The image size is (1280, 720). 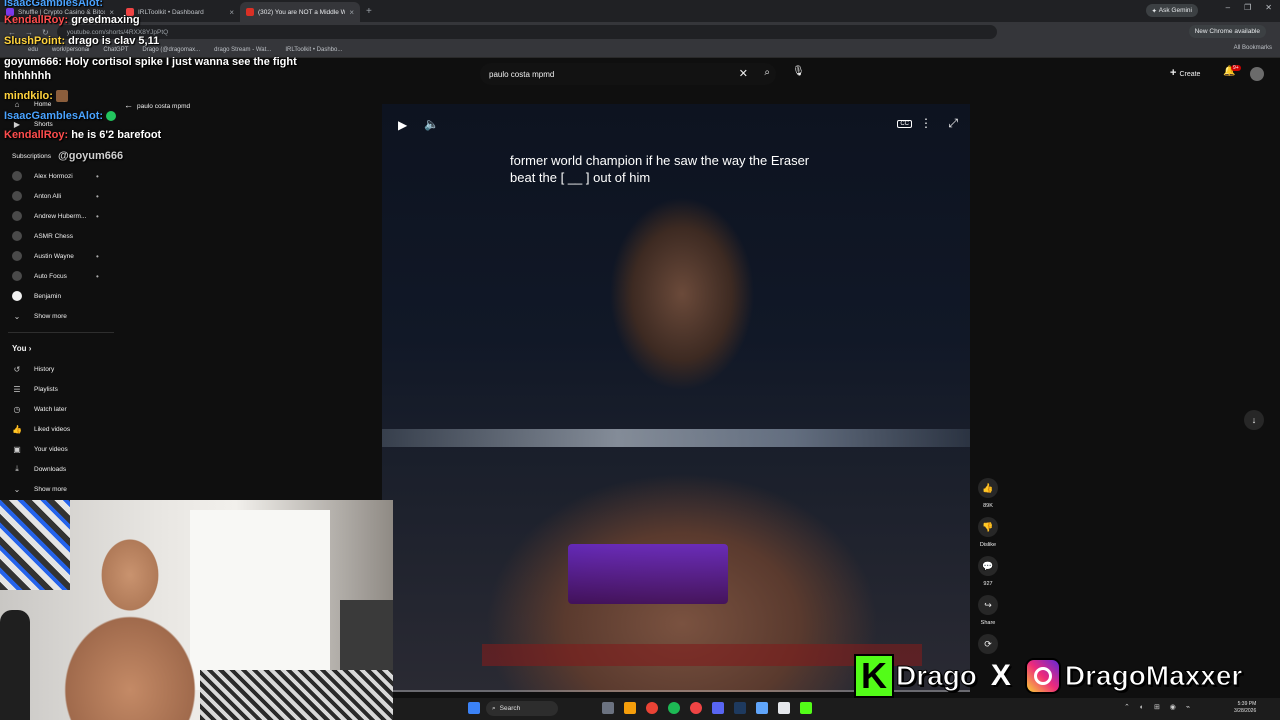 What do you see at coordinates (676, 438) in the screenshot?
I see `video-background-stripe` at bounding box center [676, 438].